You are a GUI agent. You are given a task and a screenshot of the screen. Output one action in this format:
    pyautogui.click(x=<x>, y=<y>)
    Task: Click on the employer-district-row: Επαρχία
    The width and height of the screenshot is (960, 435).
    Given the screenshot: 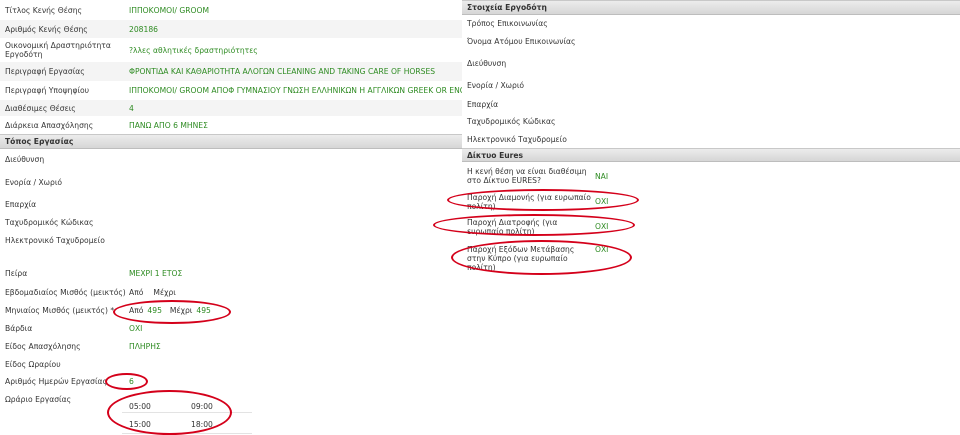 What is the action you would take?
    pyautogui.click(x=711, y=104)
    